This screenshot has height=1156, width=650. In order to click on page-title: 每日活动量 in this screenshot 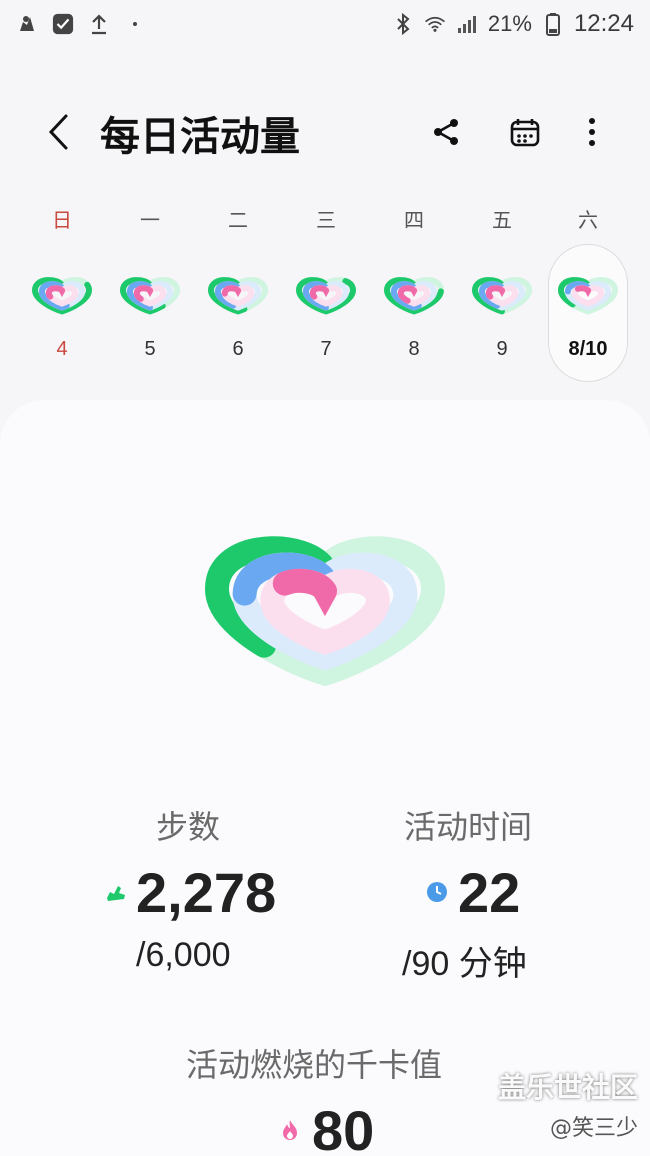, I will do `click(200, 137)`.